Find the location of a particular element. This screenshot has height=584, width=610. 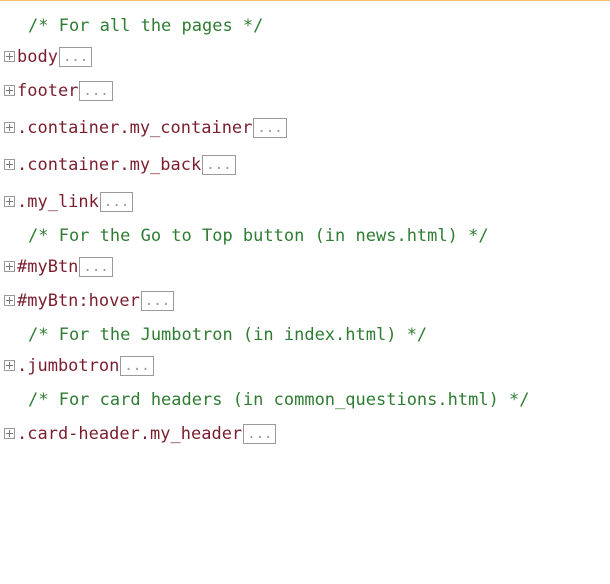

comment-line: /* For the Jumbotron (in index.html) */ is located at coordinates (305, 334).